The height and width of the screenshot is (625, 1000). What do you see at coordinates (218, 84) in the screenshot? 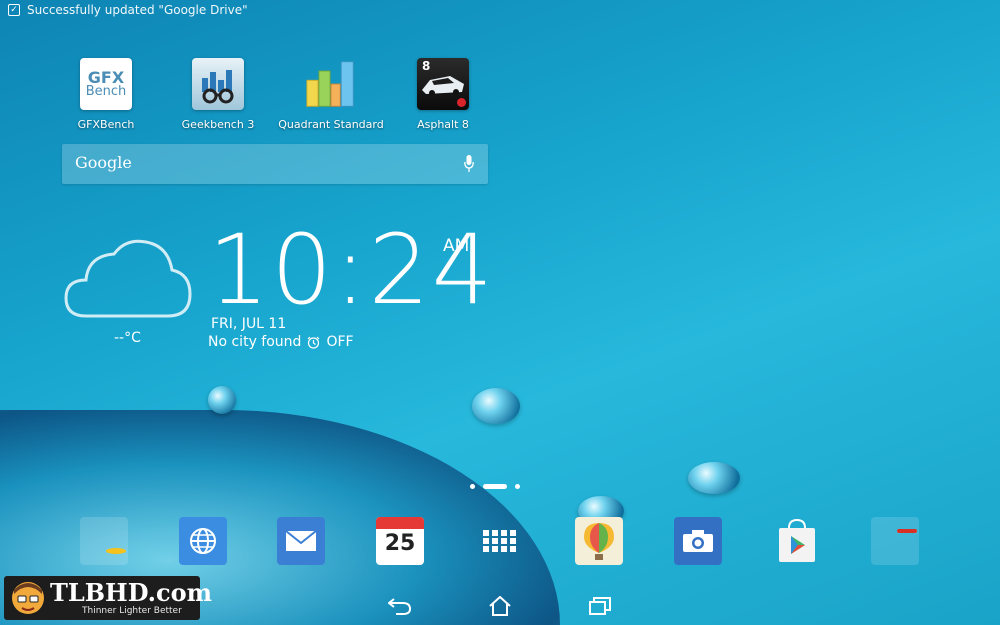
I see `geekbench-icon` at bounding box center [218, 84].